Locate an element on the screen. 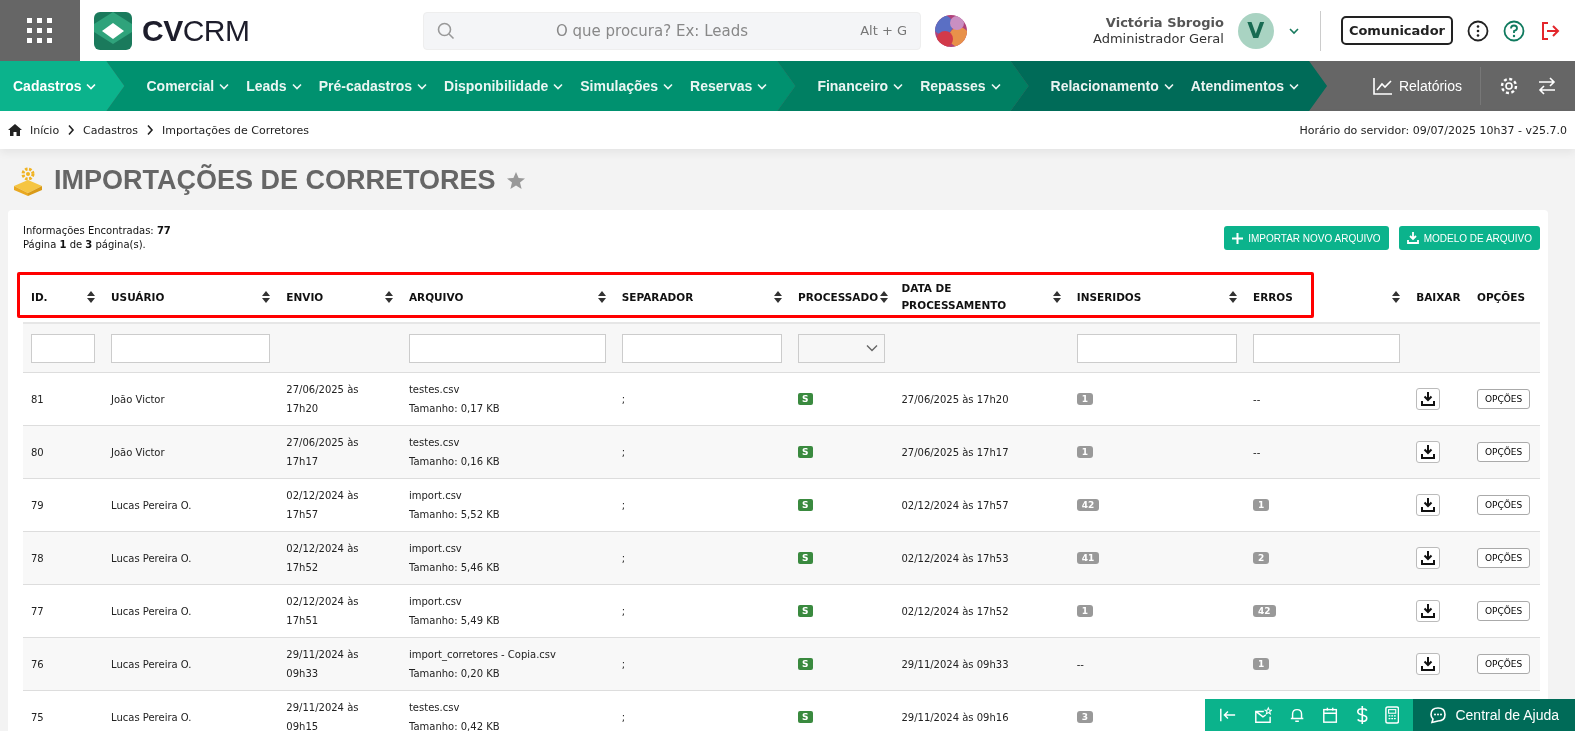 This screenshot has height=731, width=1575. logo-icon is located at coordinates (113, 30).